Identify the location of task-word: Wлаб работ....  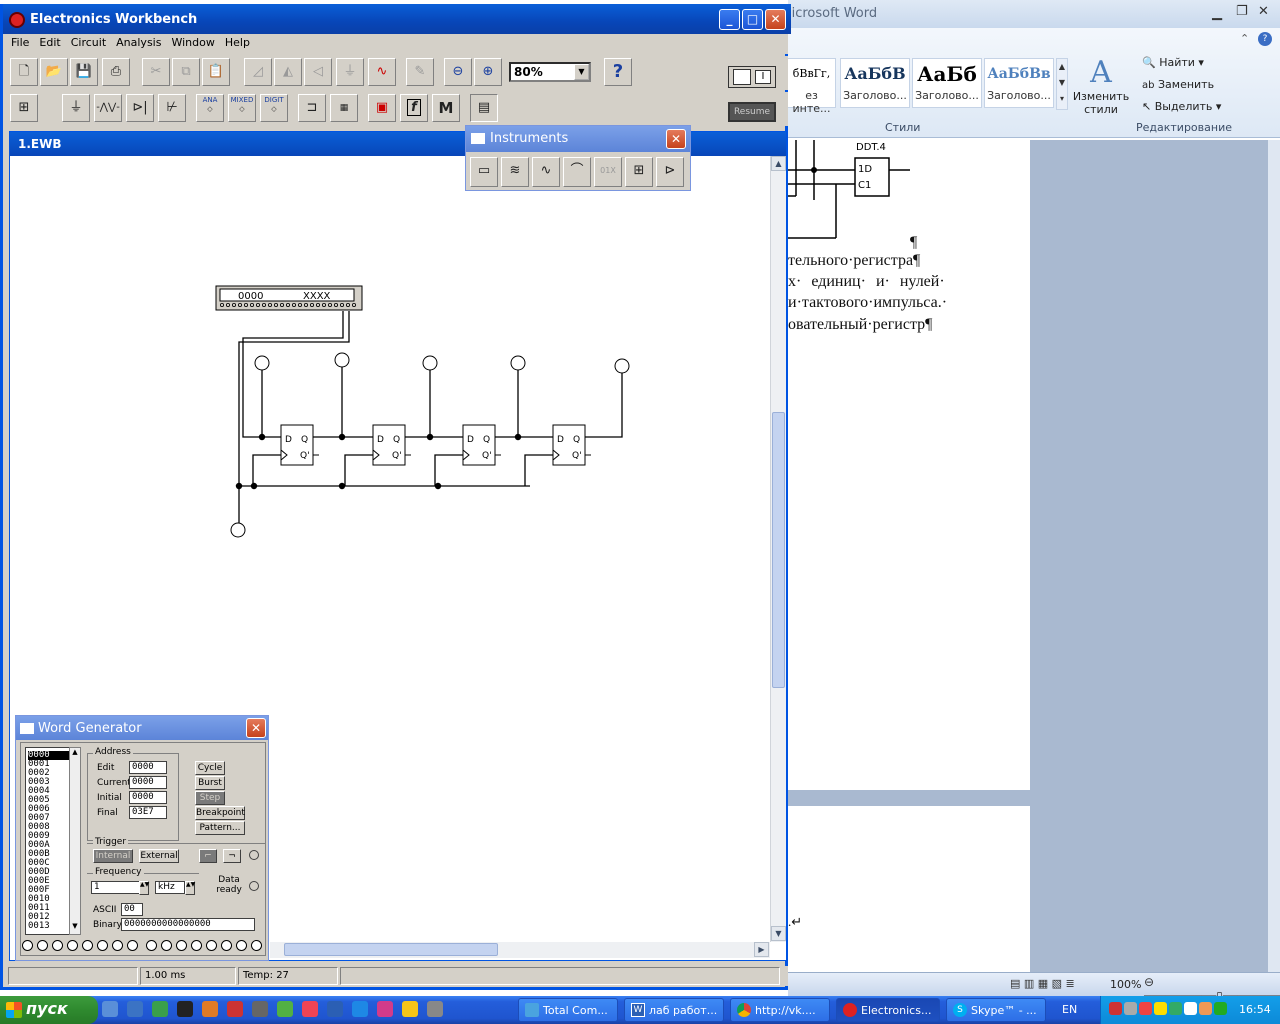
(674, 1010).